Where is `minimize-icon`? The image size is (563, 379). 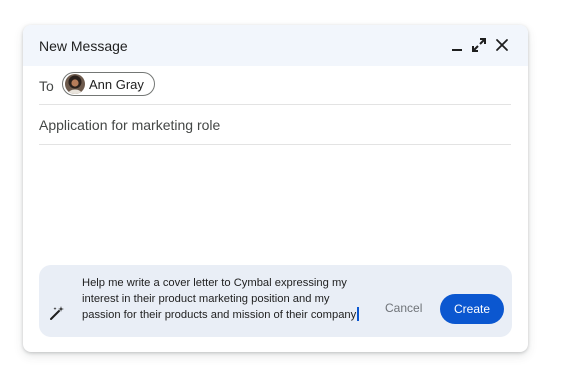
minimize-icon is located at coordinates (457, 50).